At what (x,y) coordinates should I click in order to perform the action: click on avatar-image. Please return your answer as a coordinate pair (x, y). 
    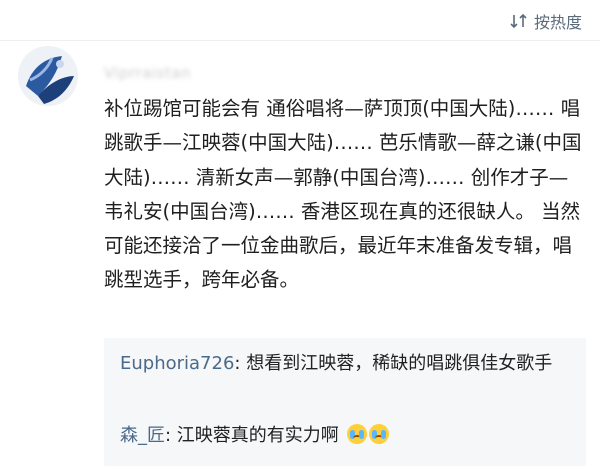
    Looking at the image, I should click on (48, 76).